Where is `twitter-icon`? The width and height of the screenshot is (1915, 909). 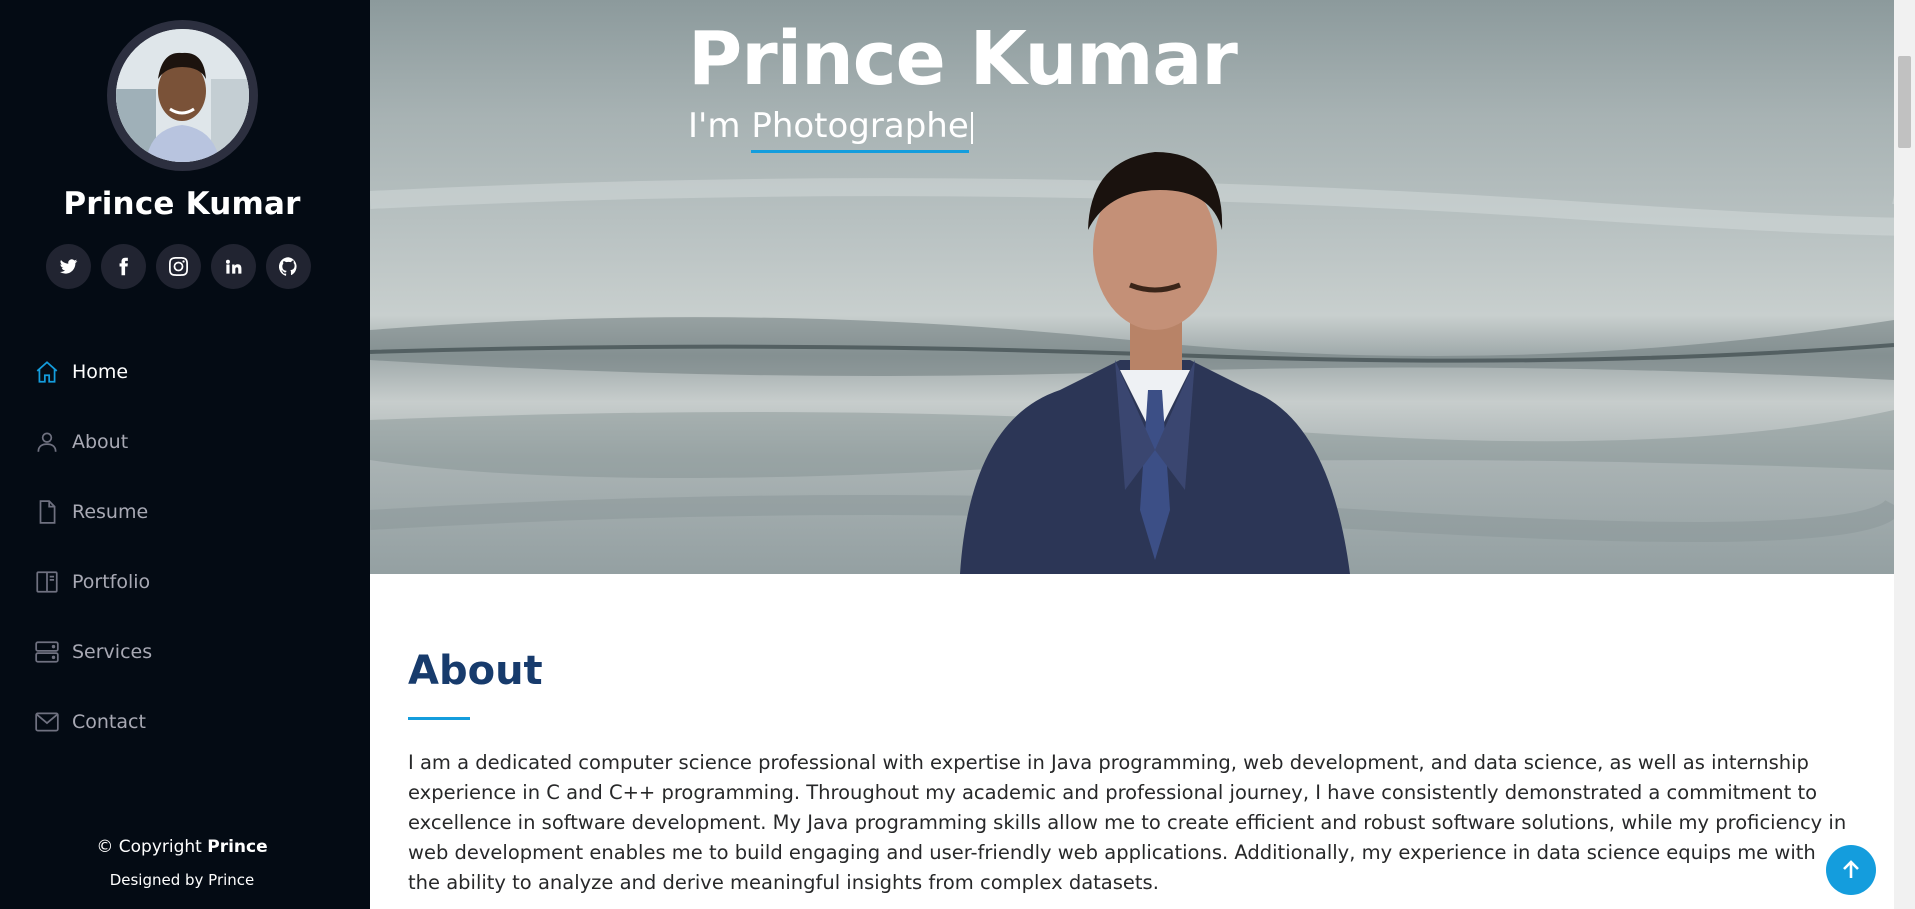 twitter-icon is located at coordinates (68, 266).